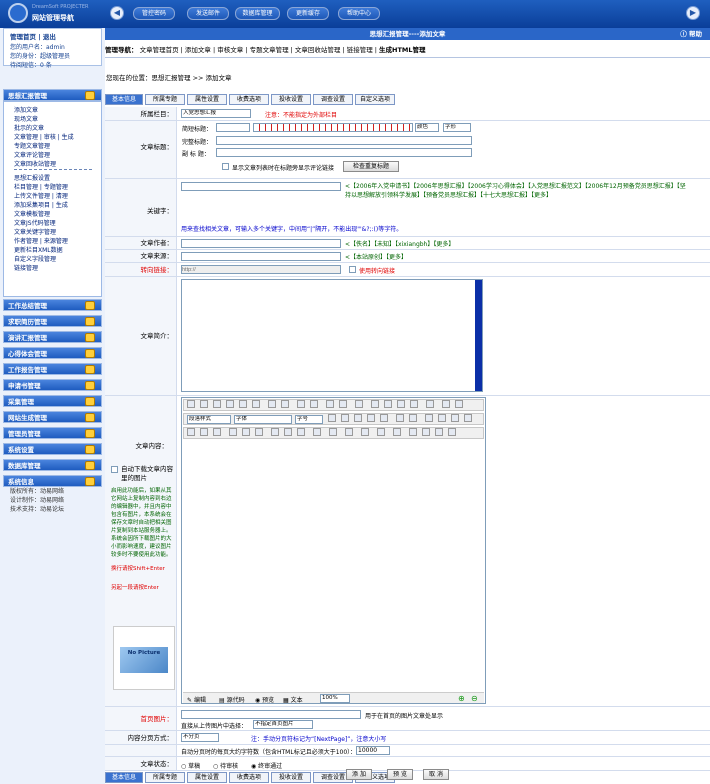 Image resolution: width=710 pixels, height=784 pixels. Describe the element at coordinates (436, 774) in the screenshot. I see `cancel-button: 取 消` at that location.